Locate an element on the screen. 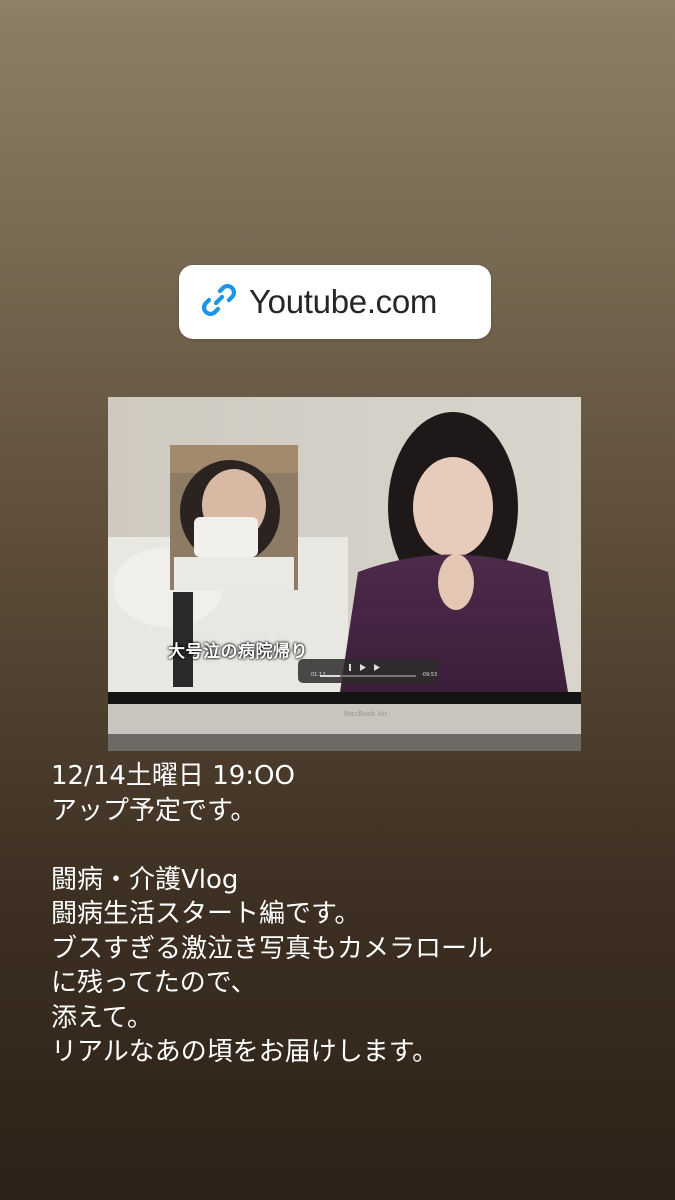 The width and height of the screenshot is (675, 1200). link-icon is located at coordinates (219, 302).